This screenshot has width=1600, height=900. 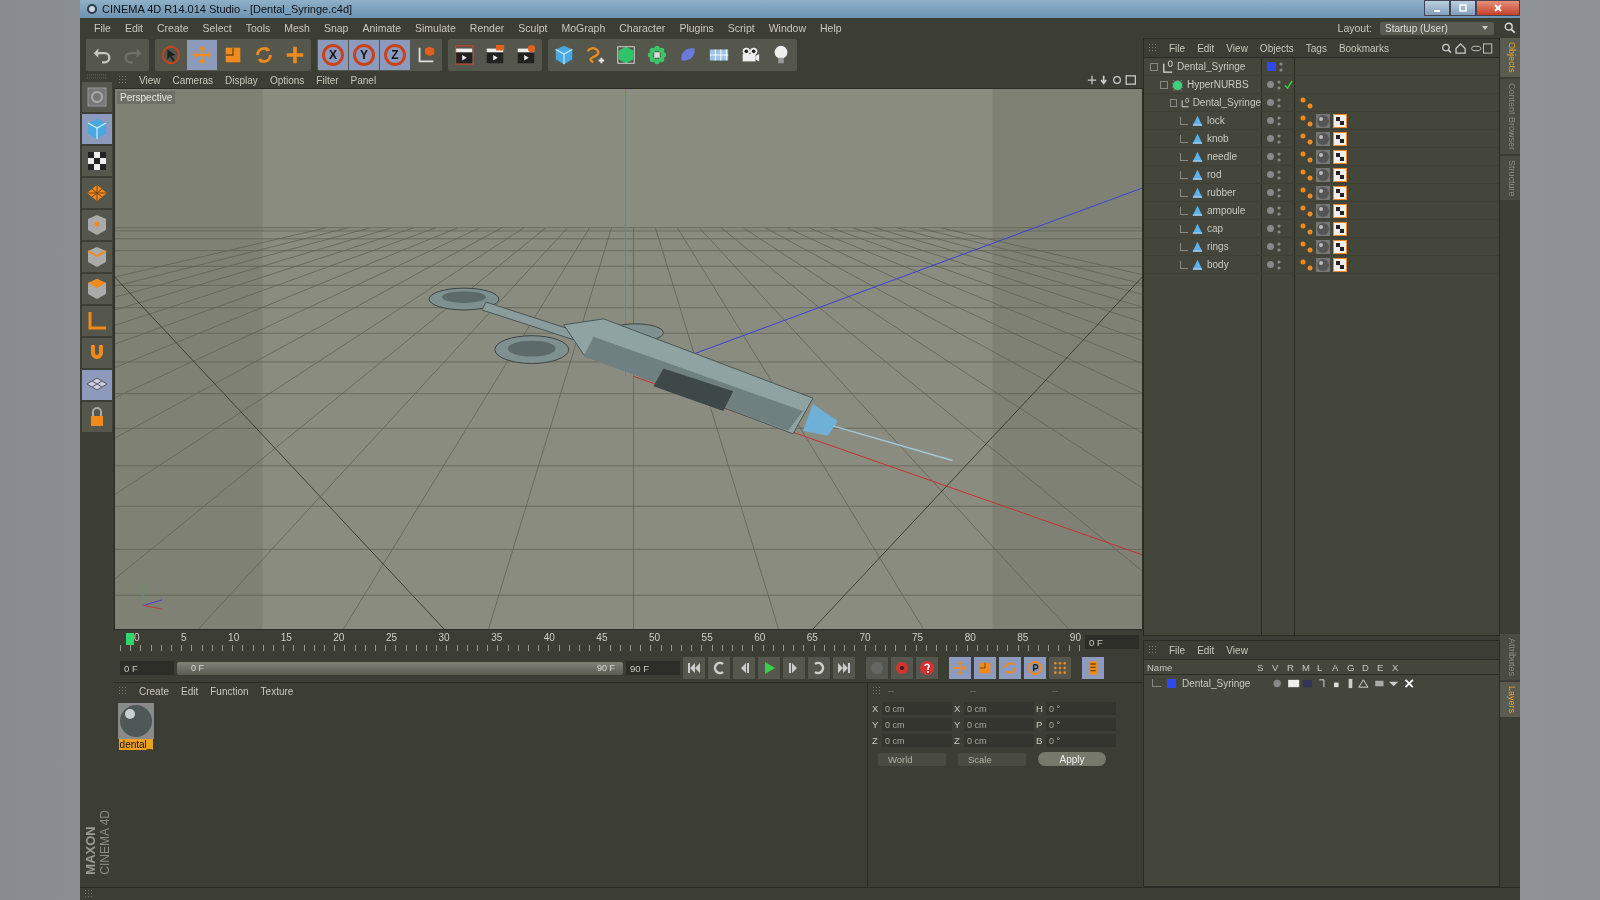 What do you see at coordinates (154, 691) in the screenshot?
I see `material-menu-item: Create` at bounding box center [154, 691].